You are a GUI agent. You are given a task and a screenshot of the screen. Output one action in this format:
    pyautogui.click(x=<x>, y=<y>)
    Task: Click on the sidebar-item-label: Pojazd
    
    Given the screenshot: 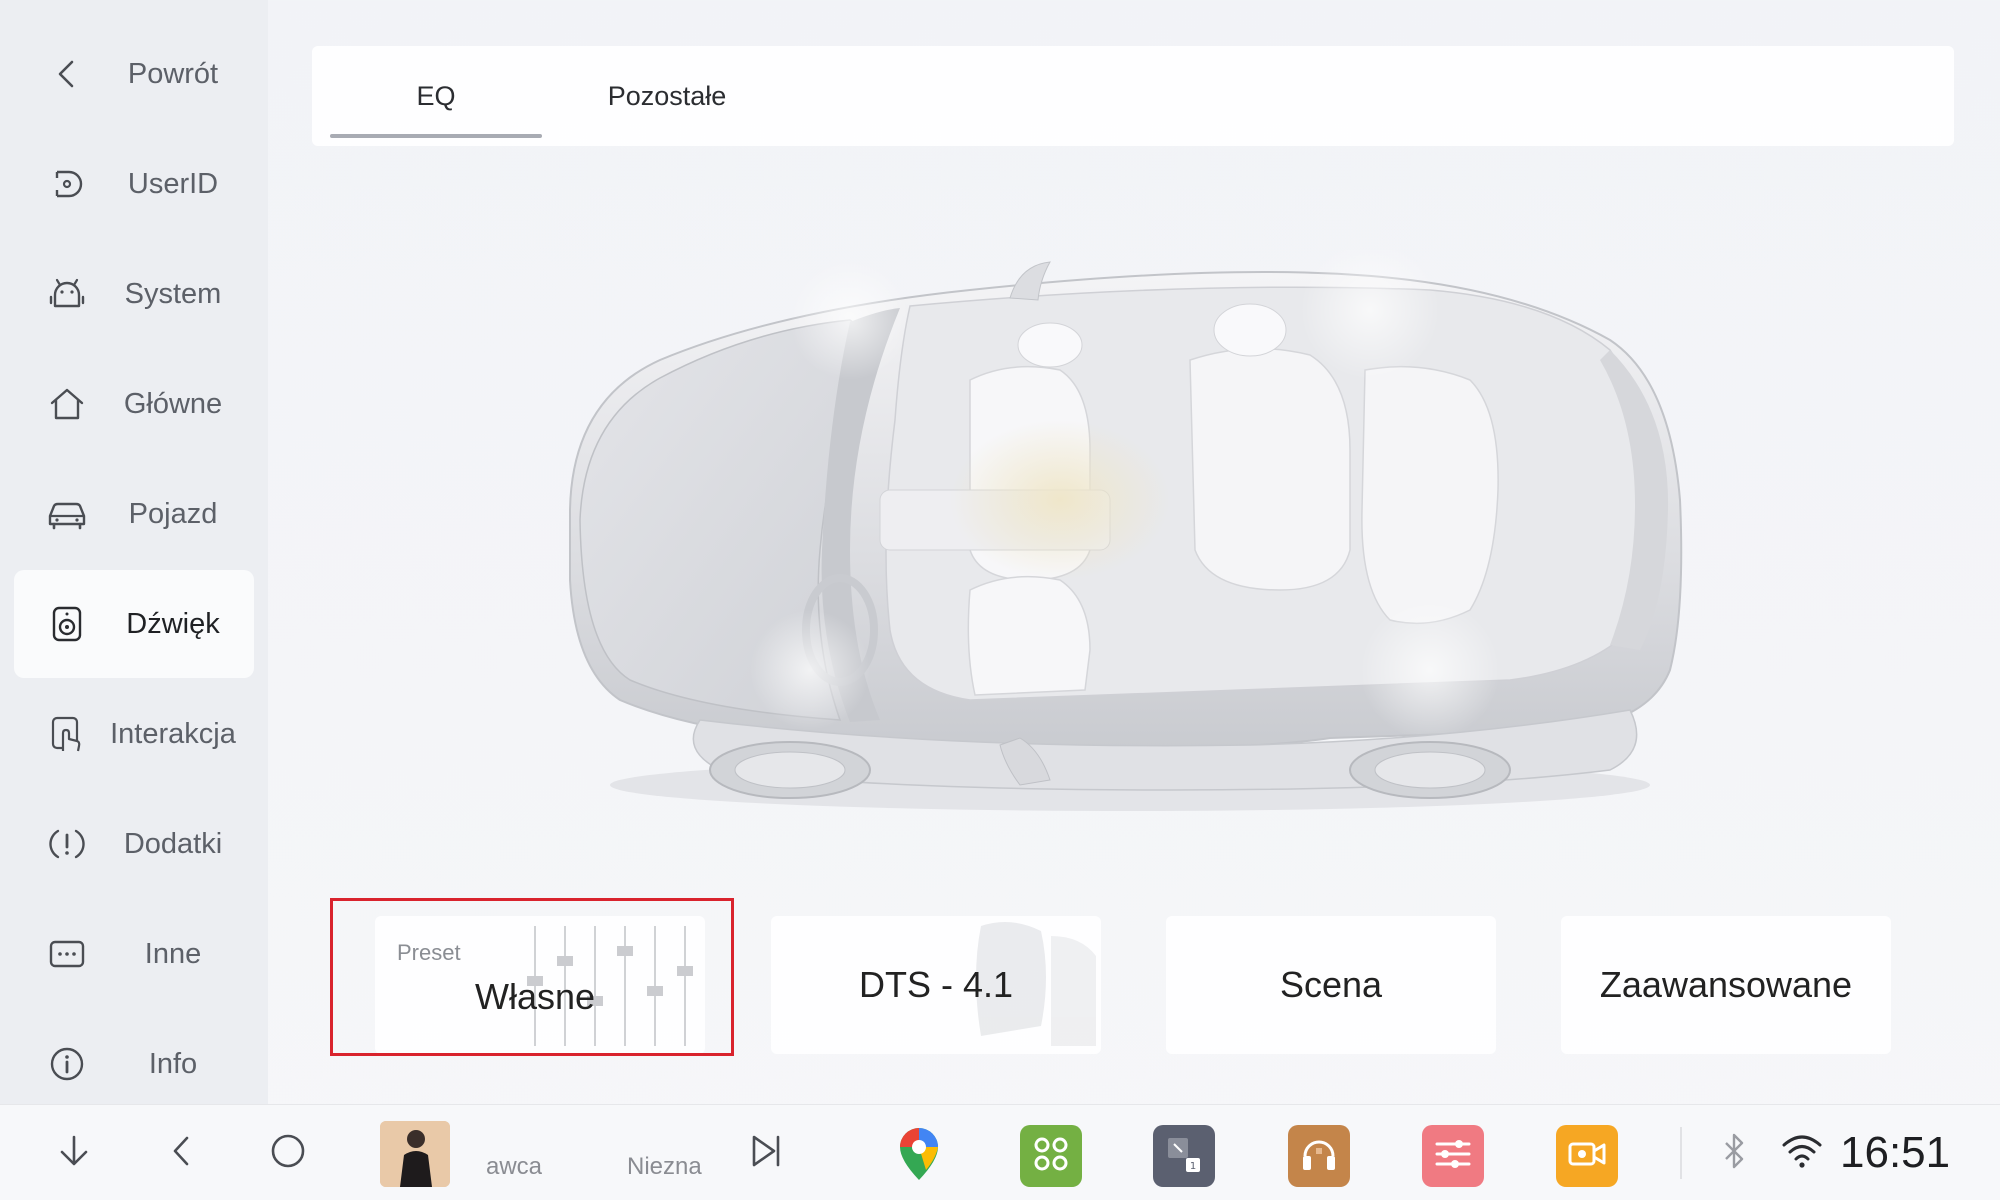 What is the action you would take?
    pyautogui.click(x=173, y=513)
    